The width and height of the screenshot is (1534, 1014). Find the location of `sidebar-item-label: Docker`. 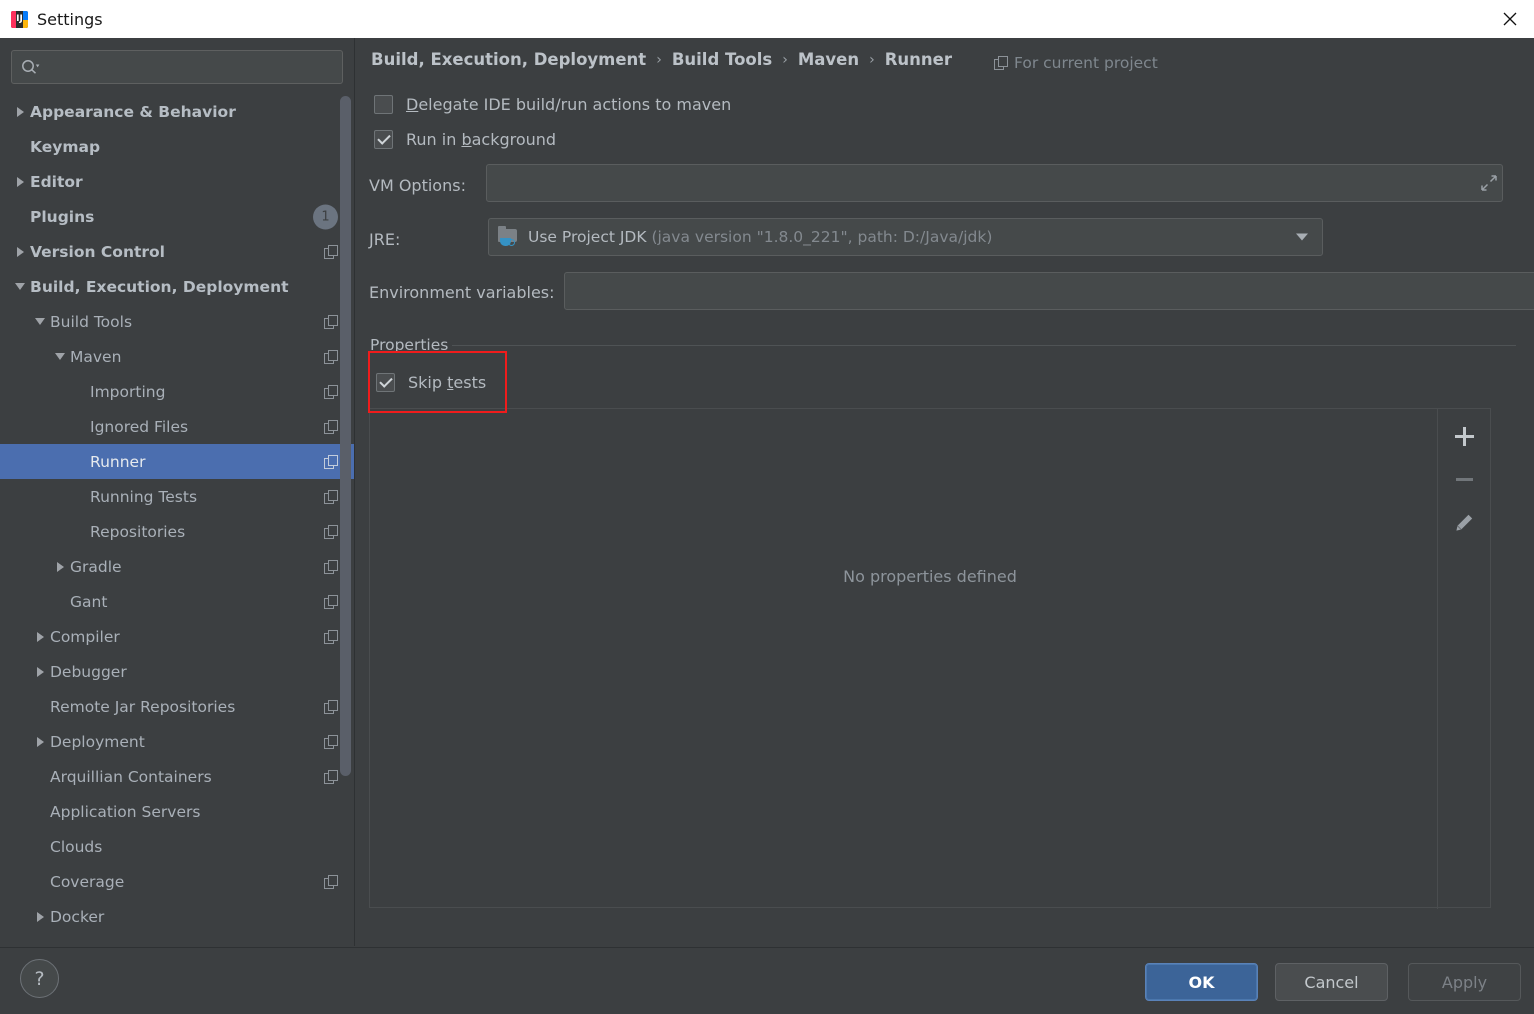

sidebar-item-label: Docker is located at coordinates (77, 916).